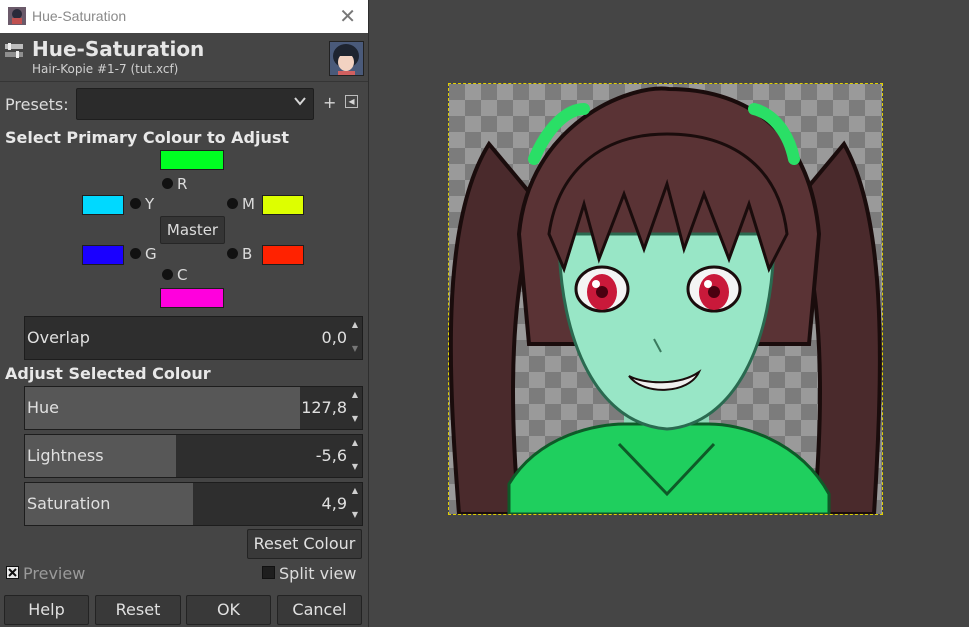  What do you see at coordinates (300, 103) in the screenshot?
I see `chevron-down-icon` at bounding box center [300, 103].